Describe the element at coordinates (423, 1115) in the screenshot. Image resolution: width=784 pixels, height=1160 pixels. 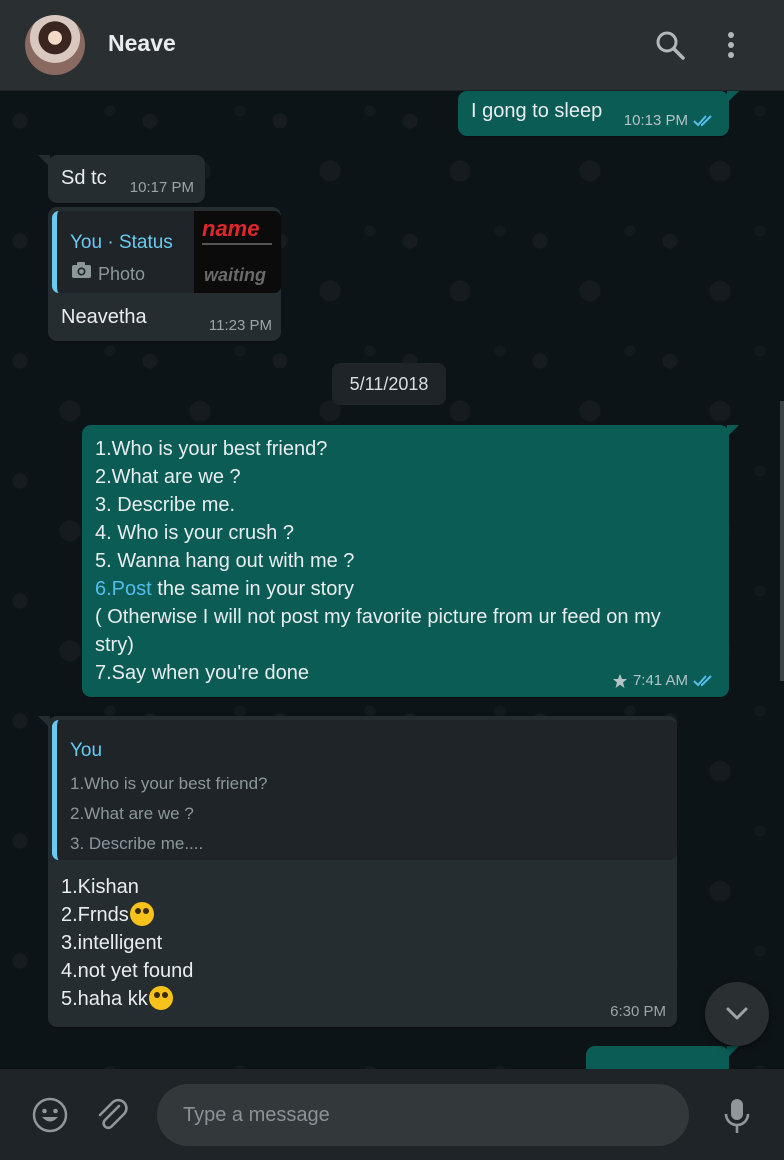
I see `message-input` at that location.